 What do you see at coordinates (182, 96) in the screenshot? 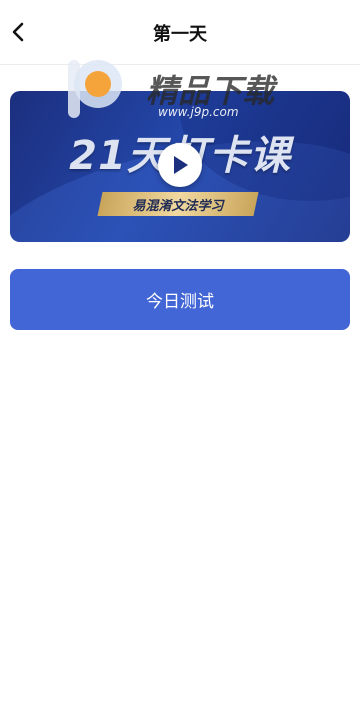
I see `watermark: 精品下载 www.j9p.com` at bounding box center [182, 96].